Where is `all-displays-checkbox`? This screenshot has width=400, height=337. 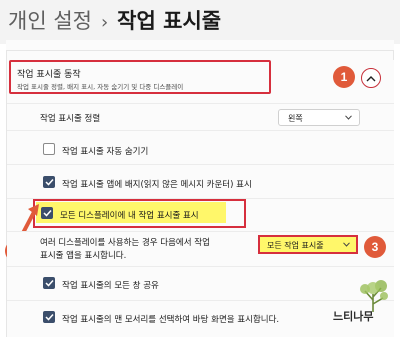
all-displays-checkbox is located at coordinates (47, 213).